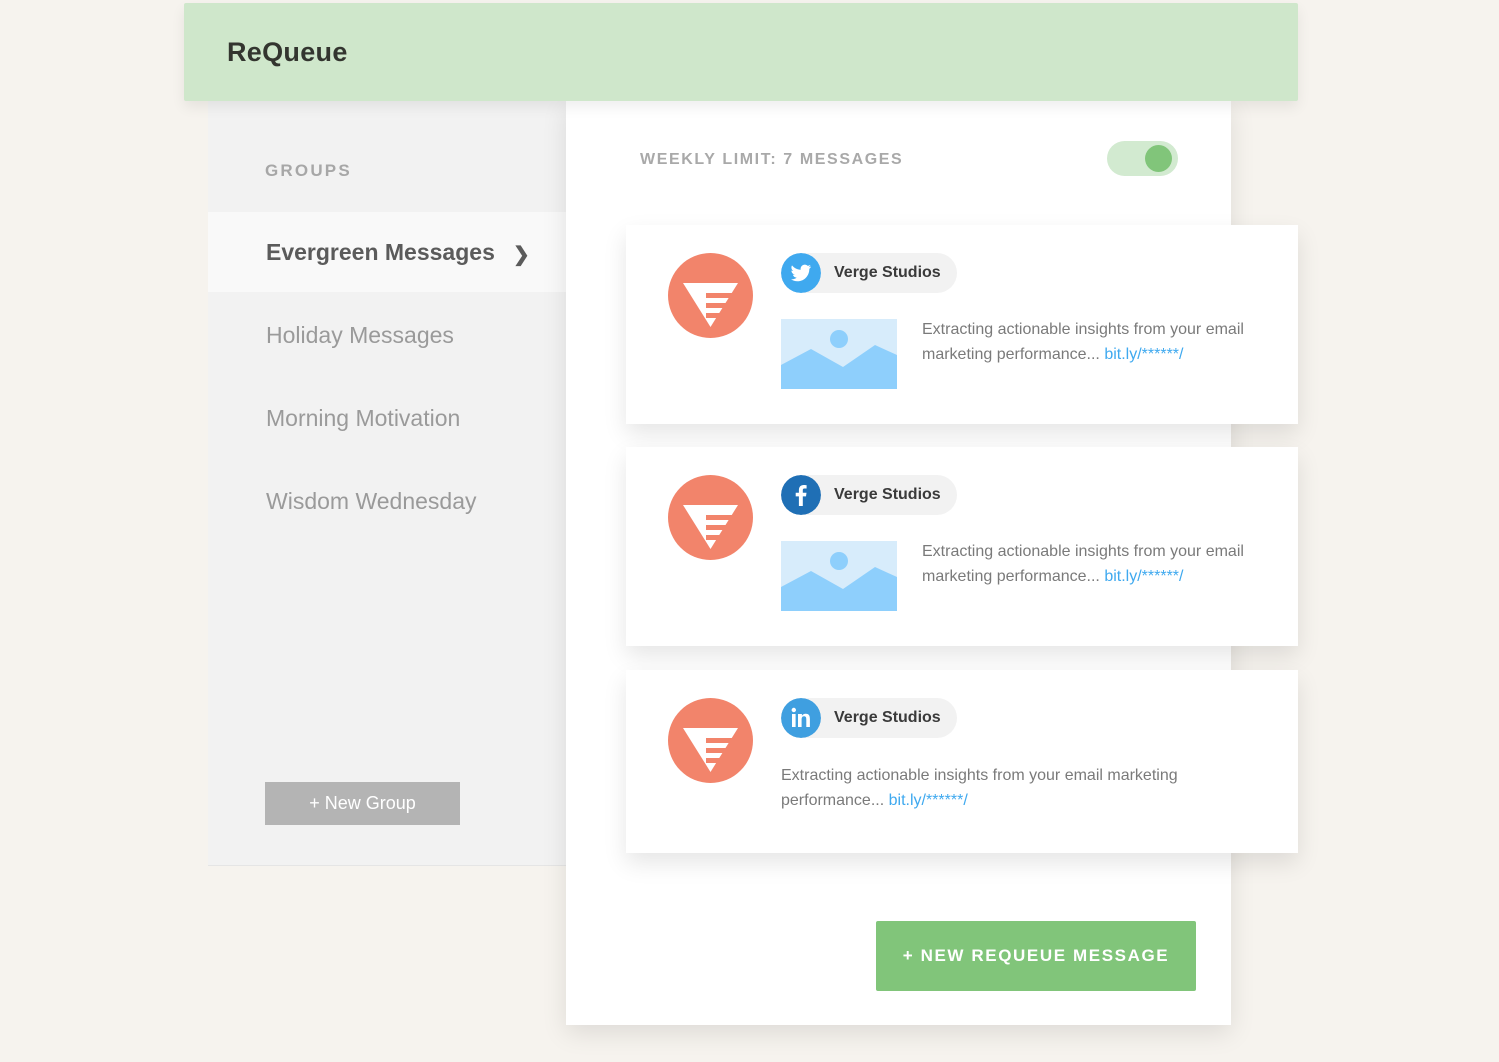  I want to click on group-item-label: Morning Motivation, so click(363, 418).